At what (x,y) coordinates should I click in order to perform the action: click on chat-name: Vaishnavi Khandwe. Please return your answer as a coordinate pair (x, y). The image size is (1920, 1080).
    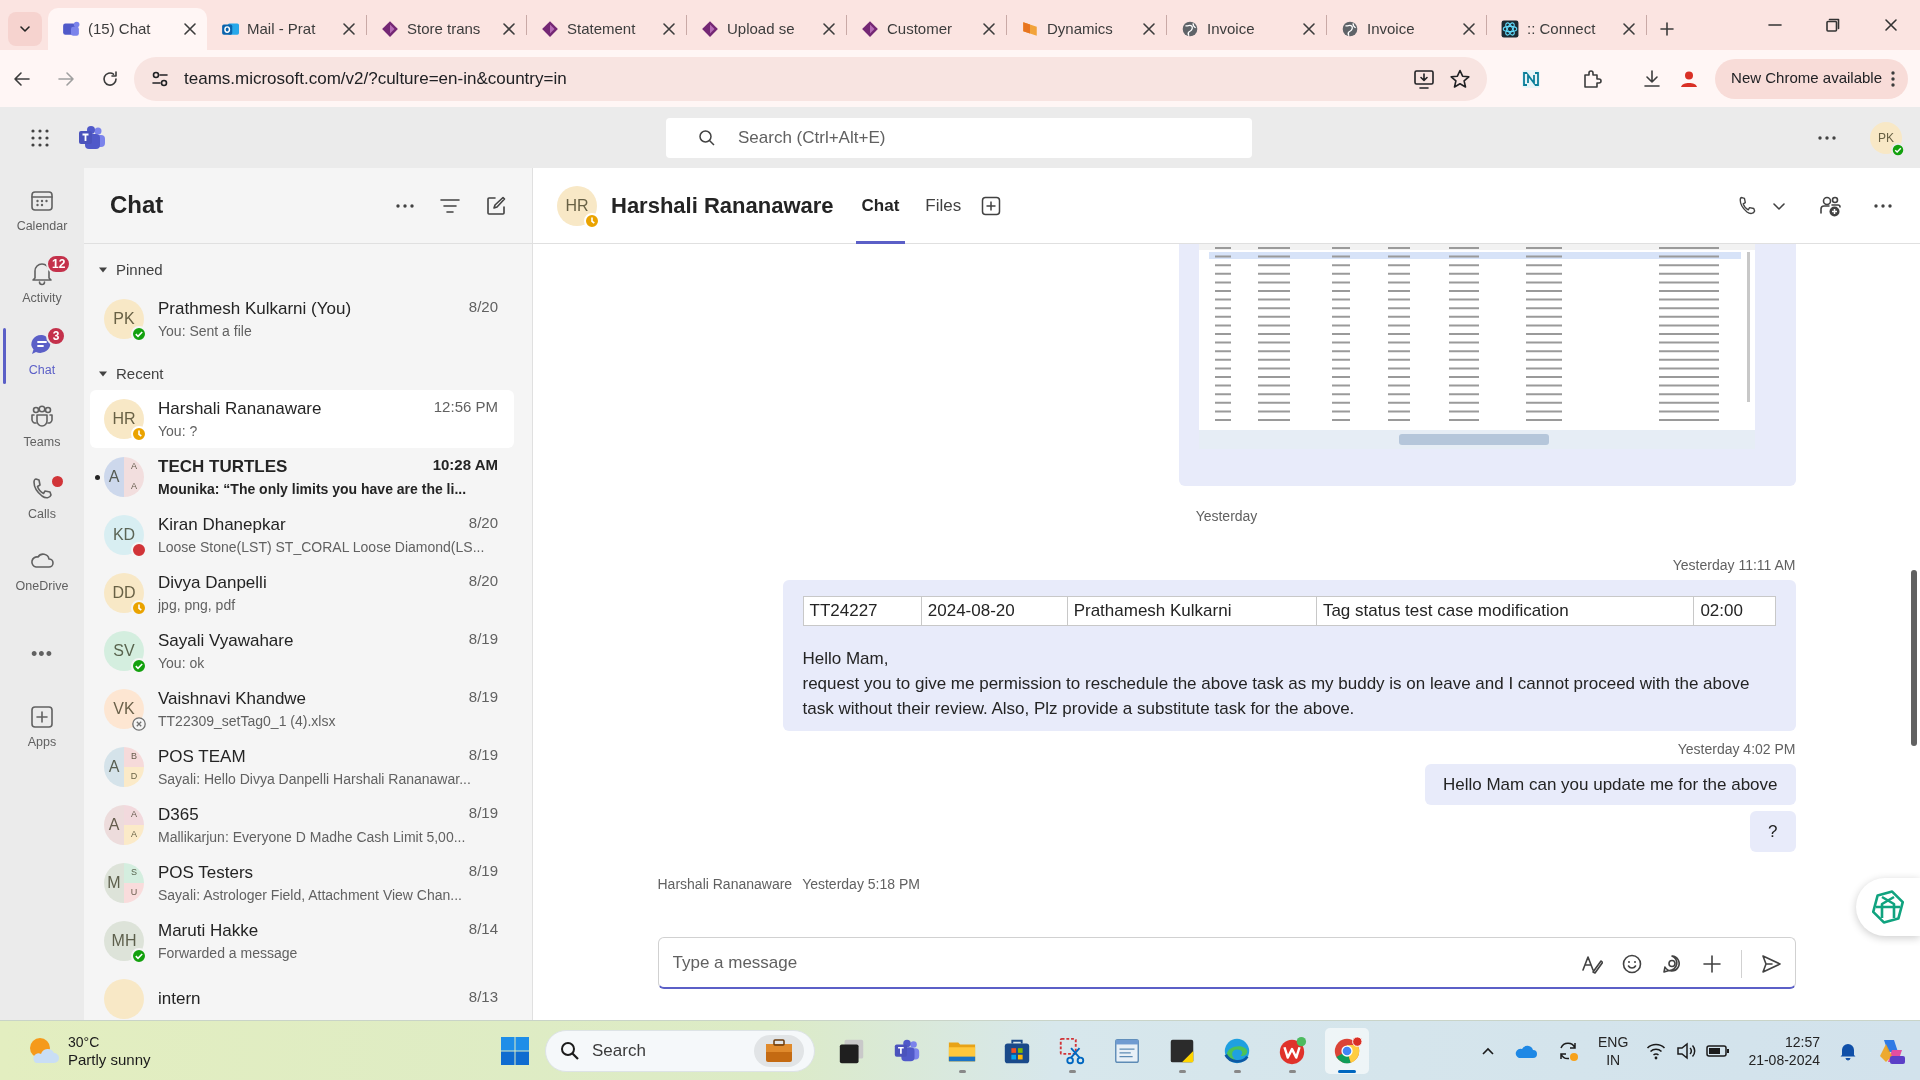
    Looking at the image, I should click on (232, 698).